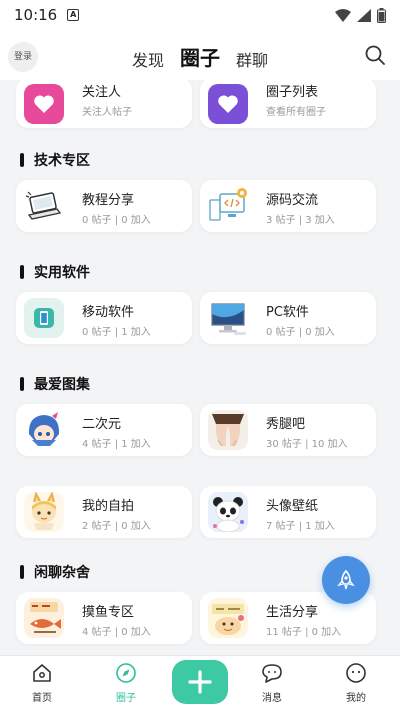 This screenshot has height=710, width=400. I want to click on card-avatar-wallpaper: 头像壁纸 7 帖子 | 1 加入, so click(288, 512).